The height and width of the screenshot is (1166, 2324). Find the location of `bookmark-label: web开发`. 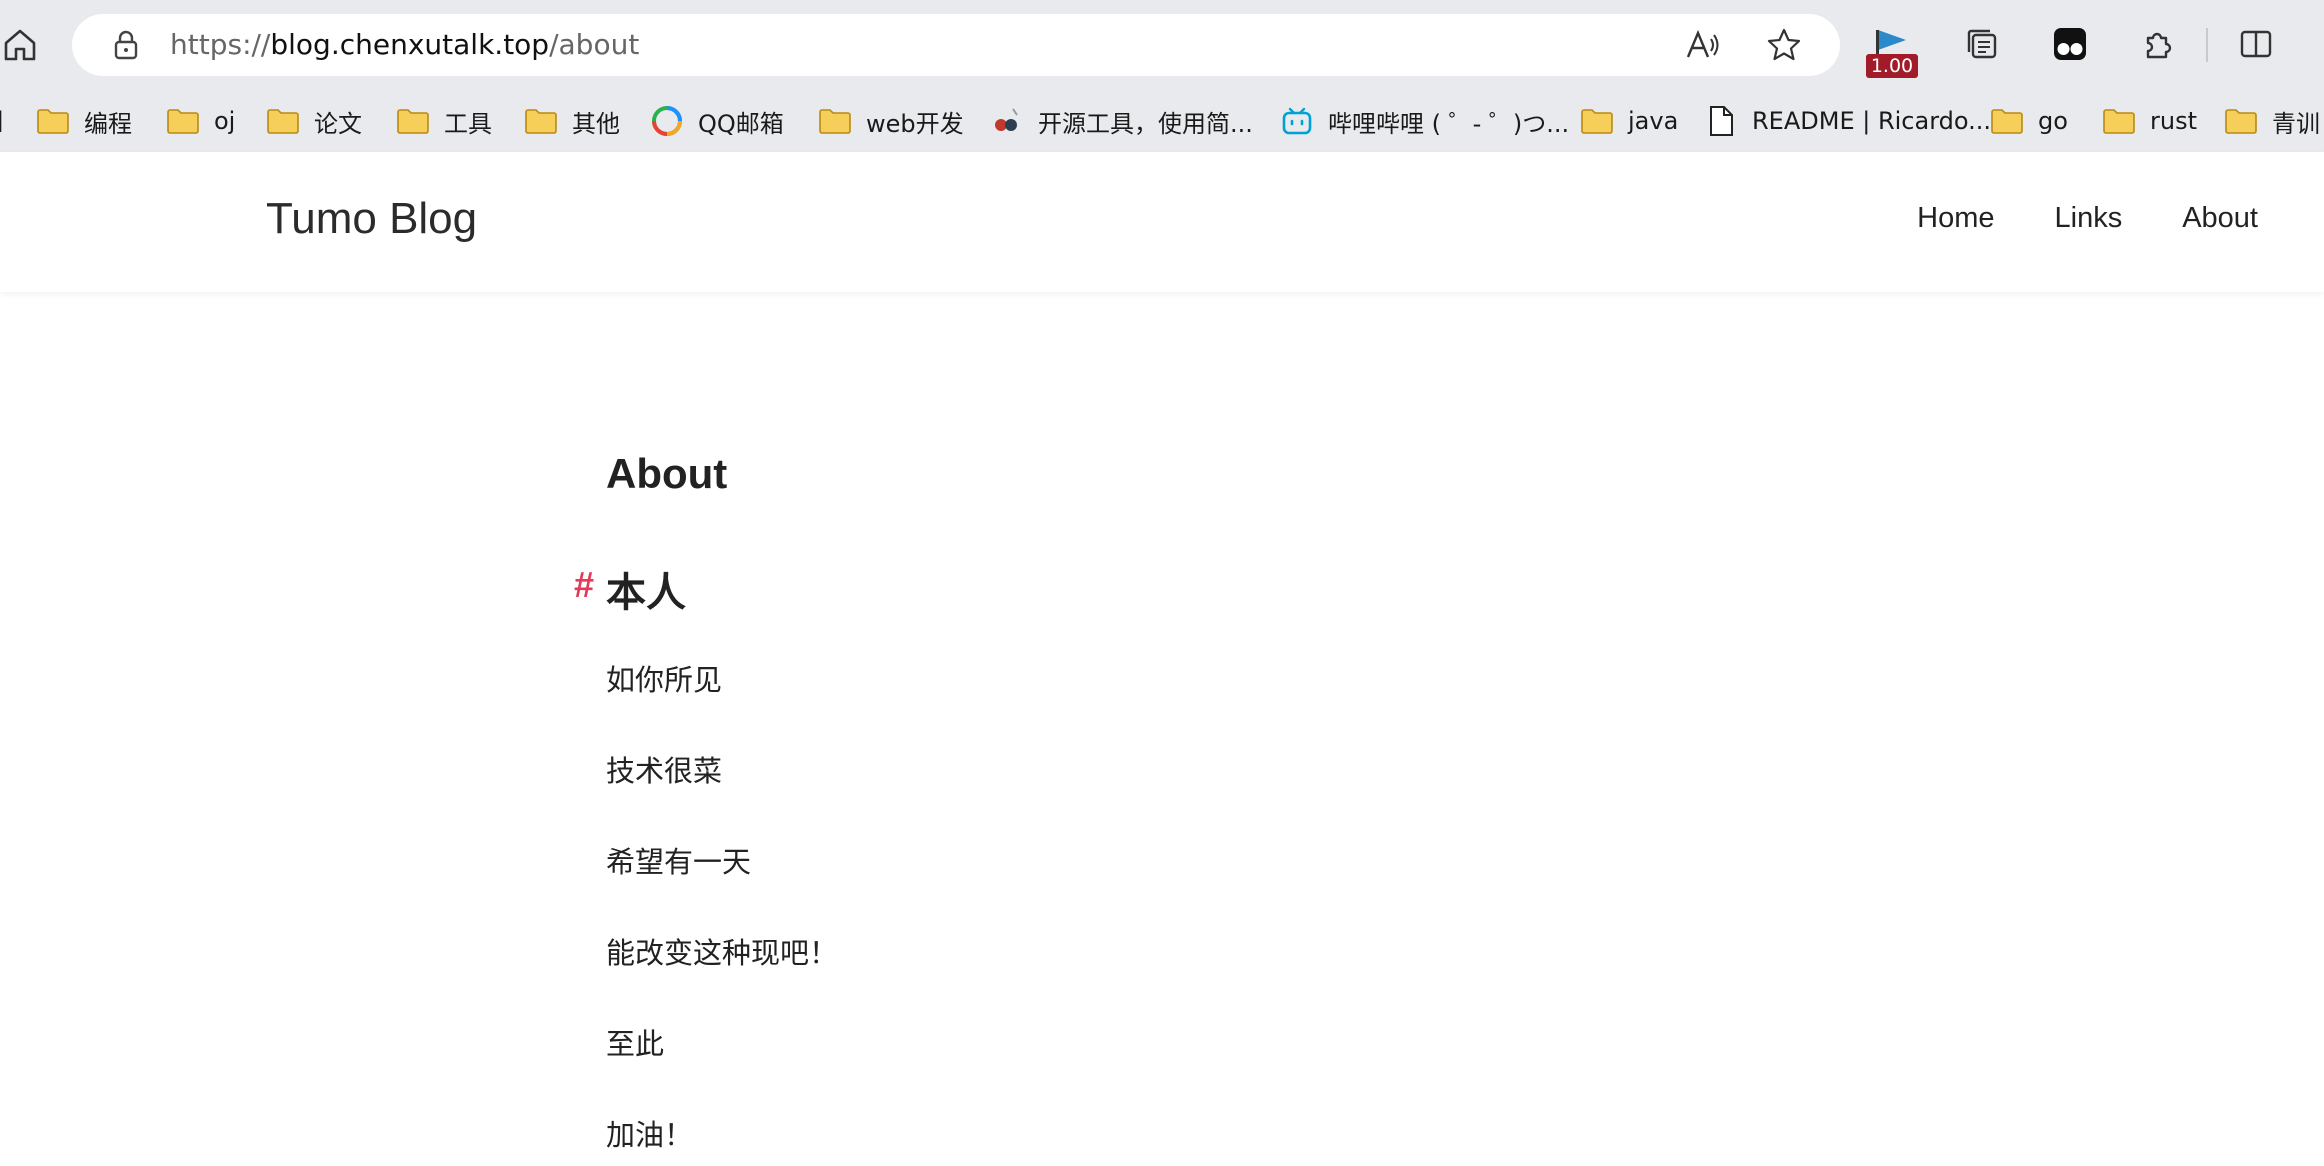

bookmark-label: web开发 is located at coordinates (915, 123).